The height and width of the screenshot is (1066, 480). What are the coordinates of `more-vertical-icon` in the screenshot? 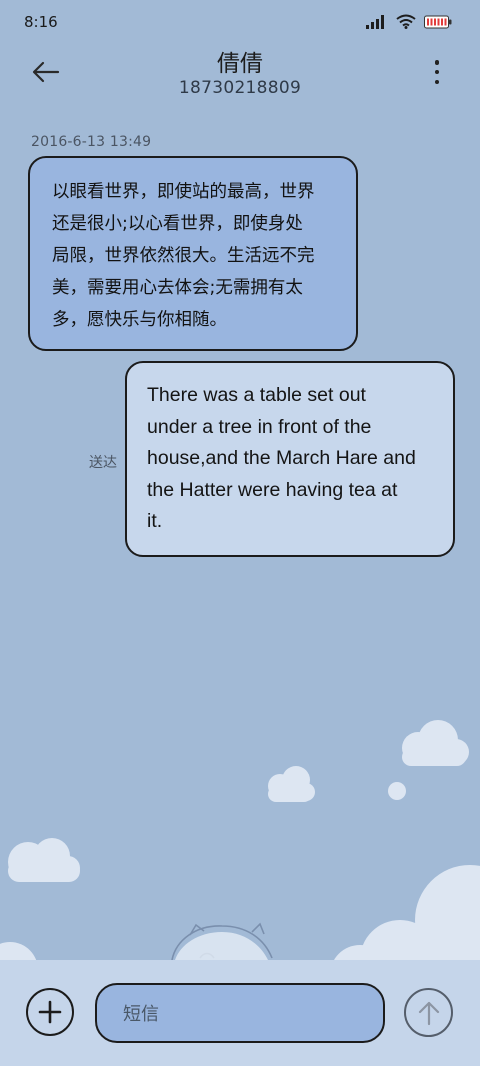 It's located at (437, 62).